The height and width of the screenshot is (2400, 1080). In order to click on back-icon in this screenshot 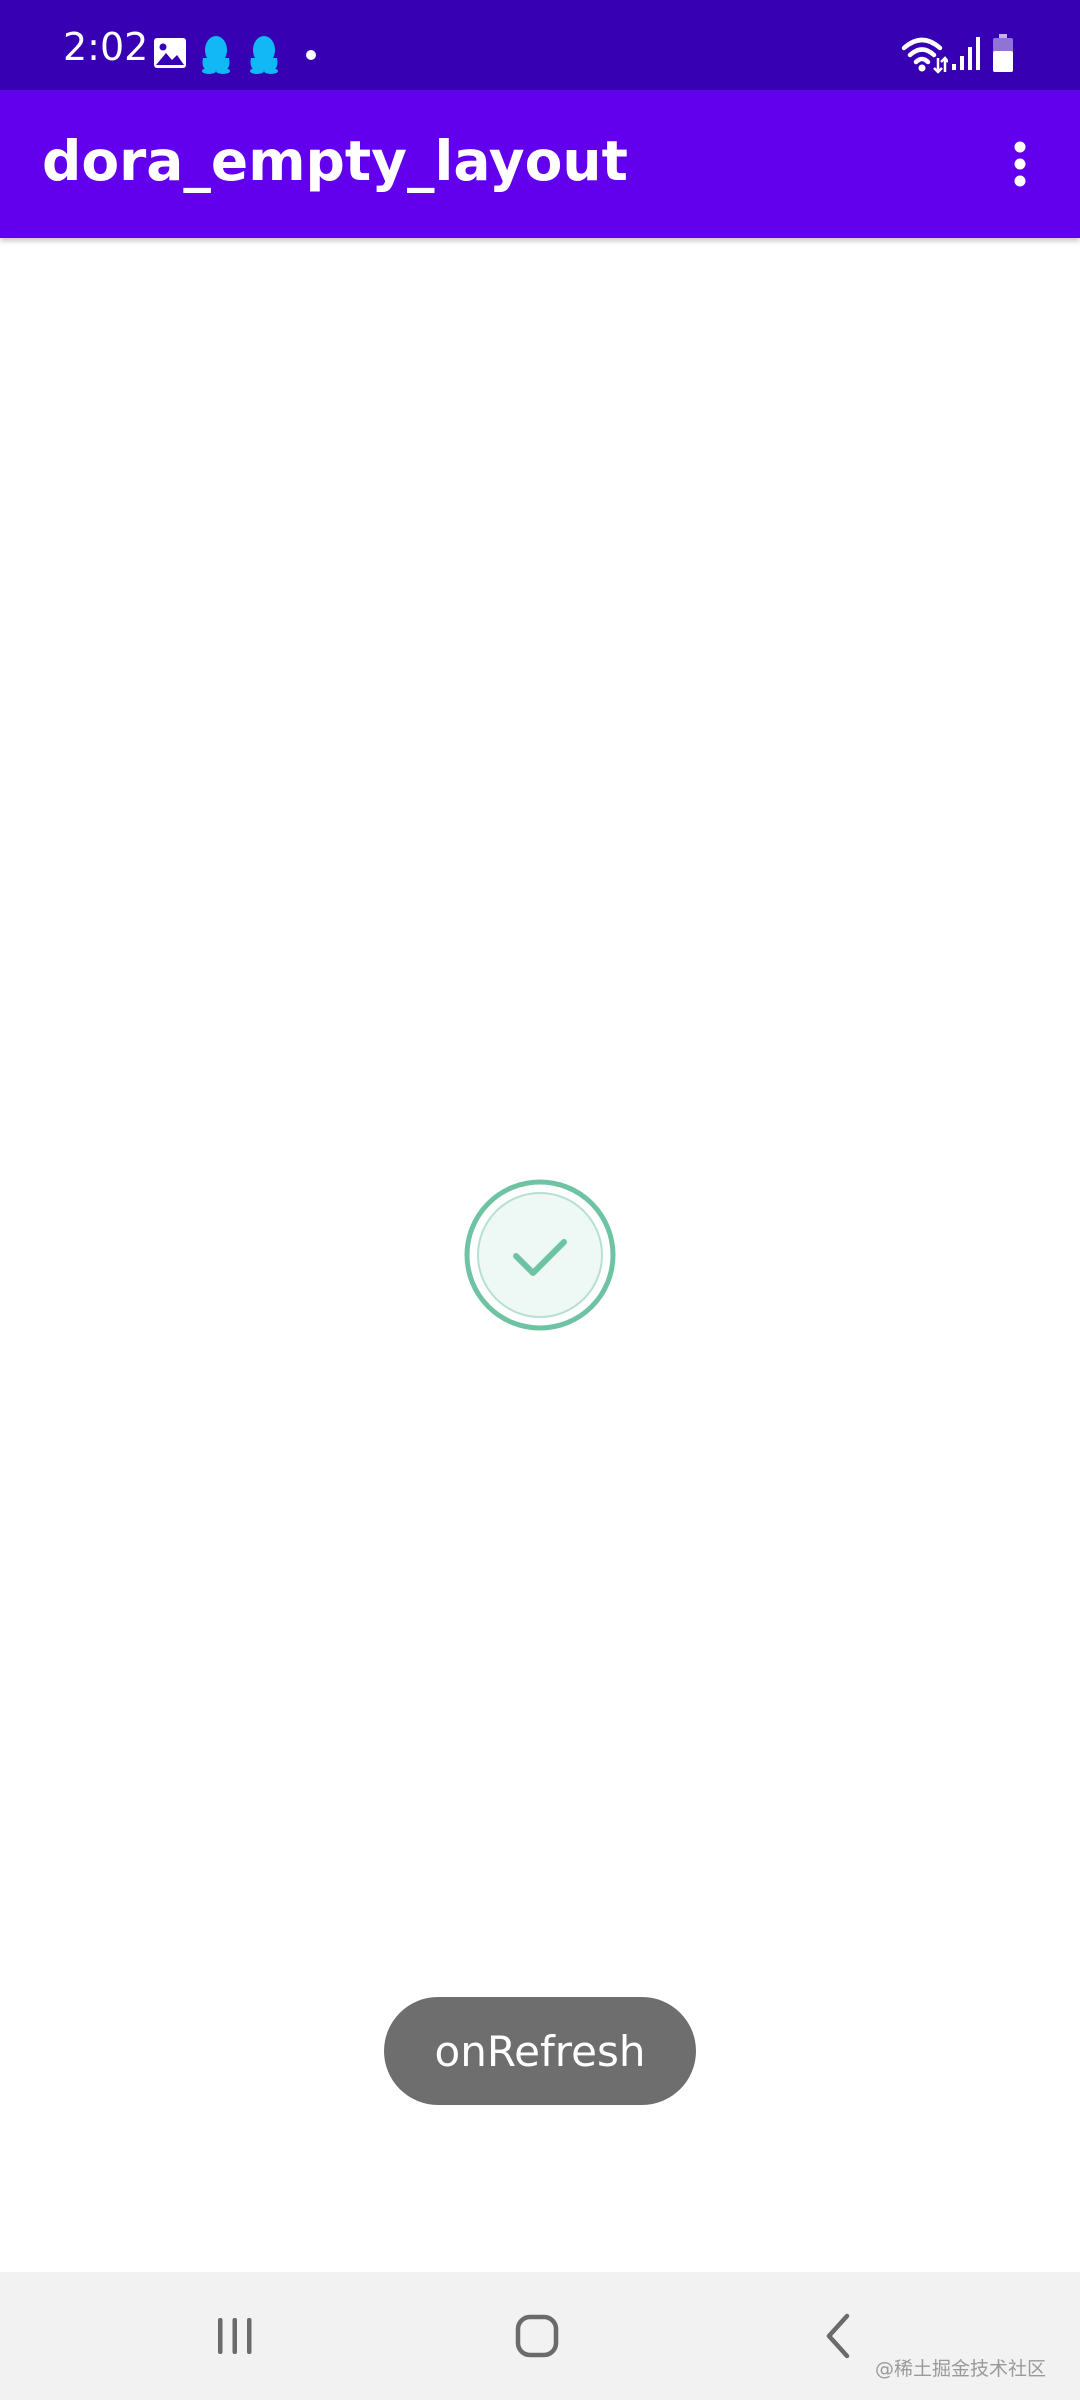, I will do `click(838, 2336)`.